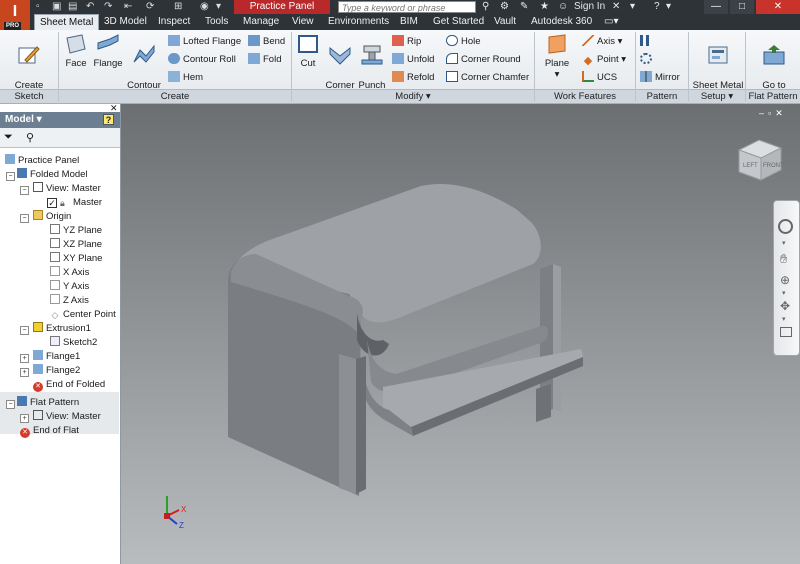 The height and width of the screenshot is (564, 800). What do you see at coordinates (524, 7) in the screenshot?
I see `communication-icon: ✎` at bounding box center [524, 7].